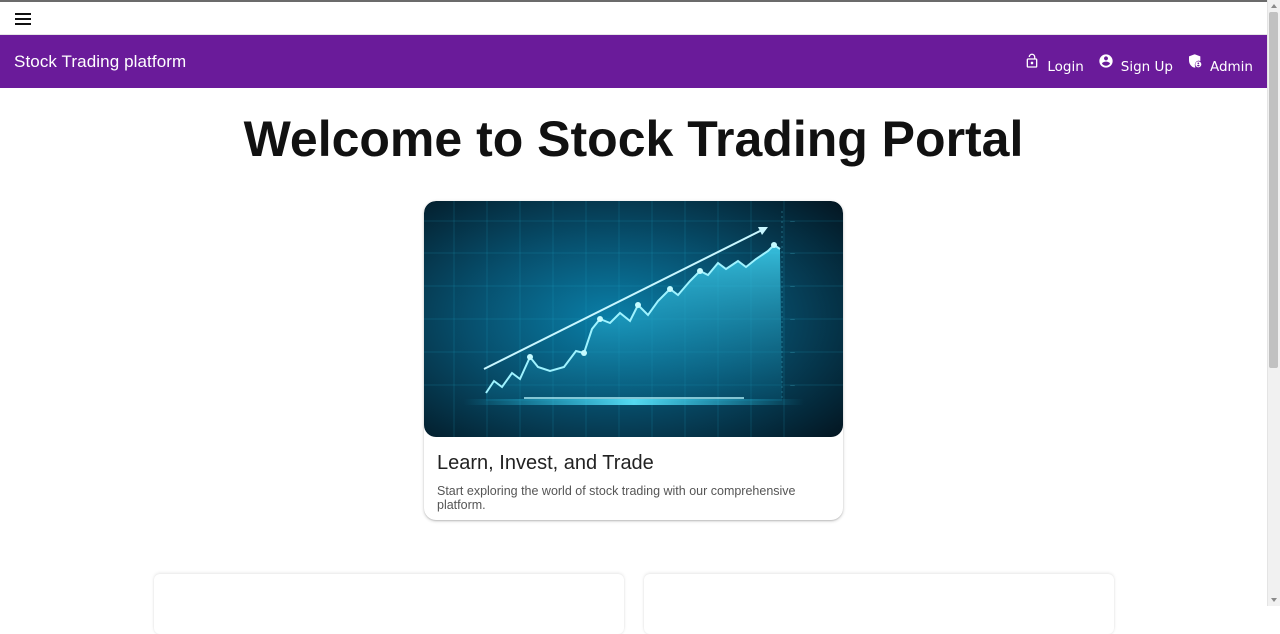 The image size is (1280, 634). I want to click on scrollbar-thumb, so click(1273, 190).